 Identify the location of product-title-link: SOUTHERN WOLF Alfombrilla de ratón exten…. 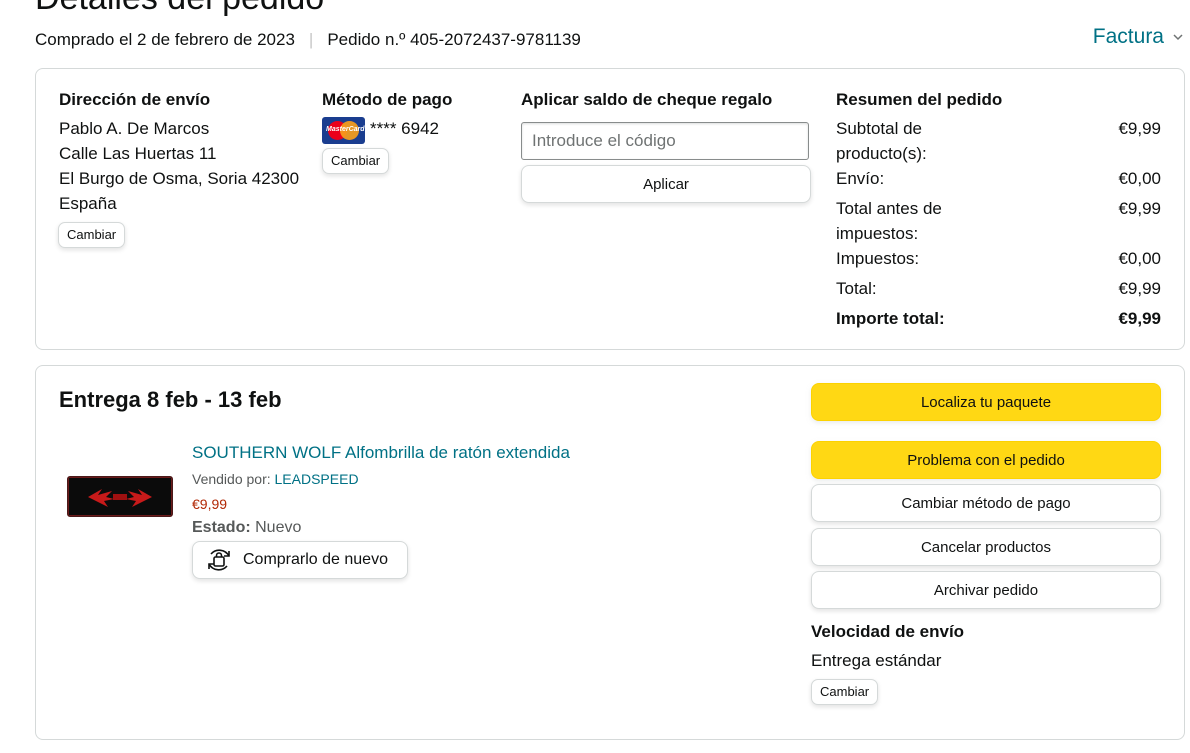
(381, 453).